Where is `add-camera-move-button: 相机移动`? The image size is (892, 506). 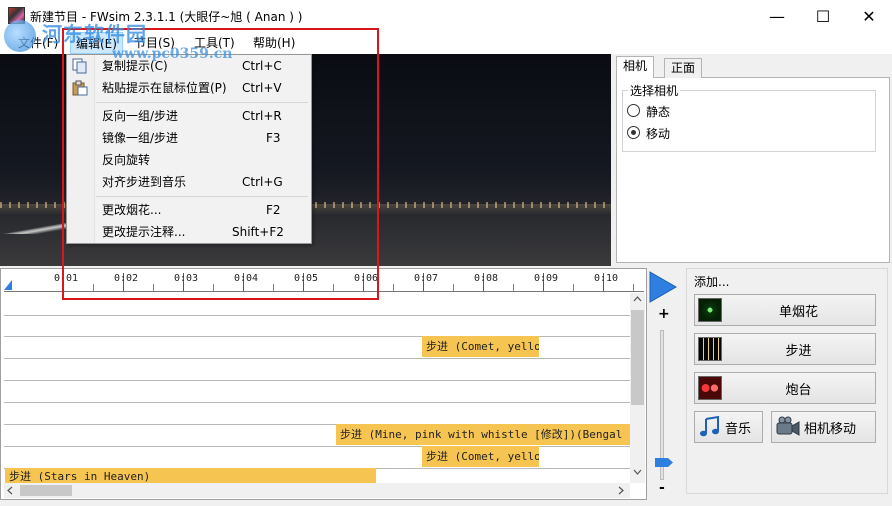
add-camera-move-button: 相机移动 is located at coordinates (823, 427).